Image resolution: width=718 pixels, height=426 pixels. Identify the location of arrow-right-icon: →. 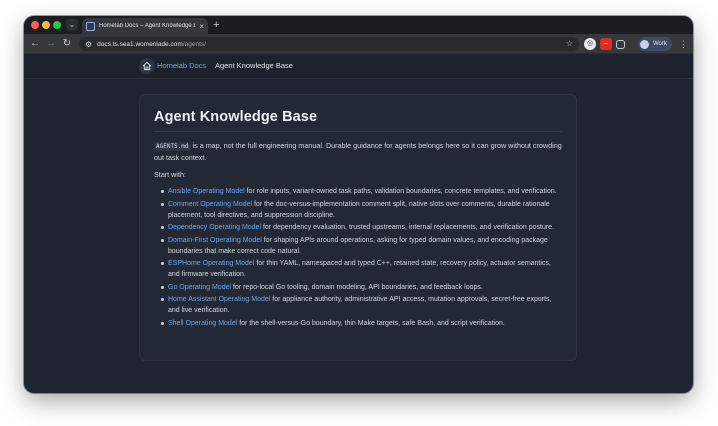
(51, 44).